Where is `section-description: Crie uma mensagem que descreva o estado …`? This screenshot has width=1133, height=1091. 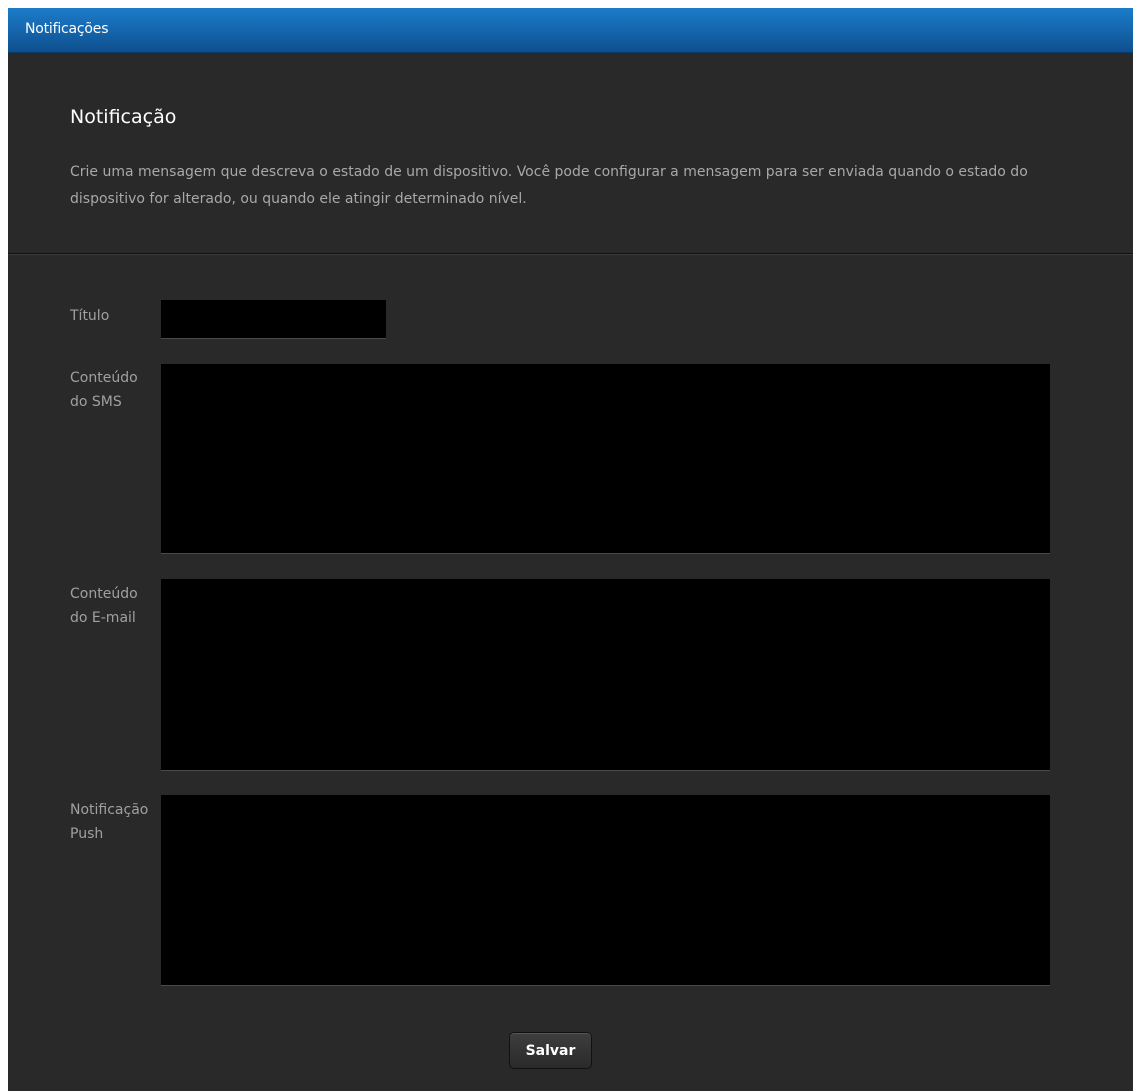
section-description: Crie uma mensagem que descreva o estado … is located at coordinates (549, 185).